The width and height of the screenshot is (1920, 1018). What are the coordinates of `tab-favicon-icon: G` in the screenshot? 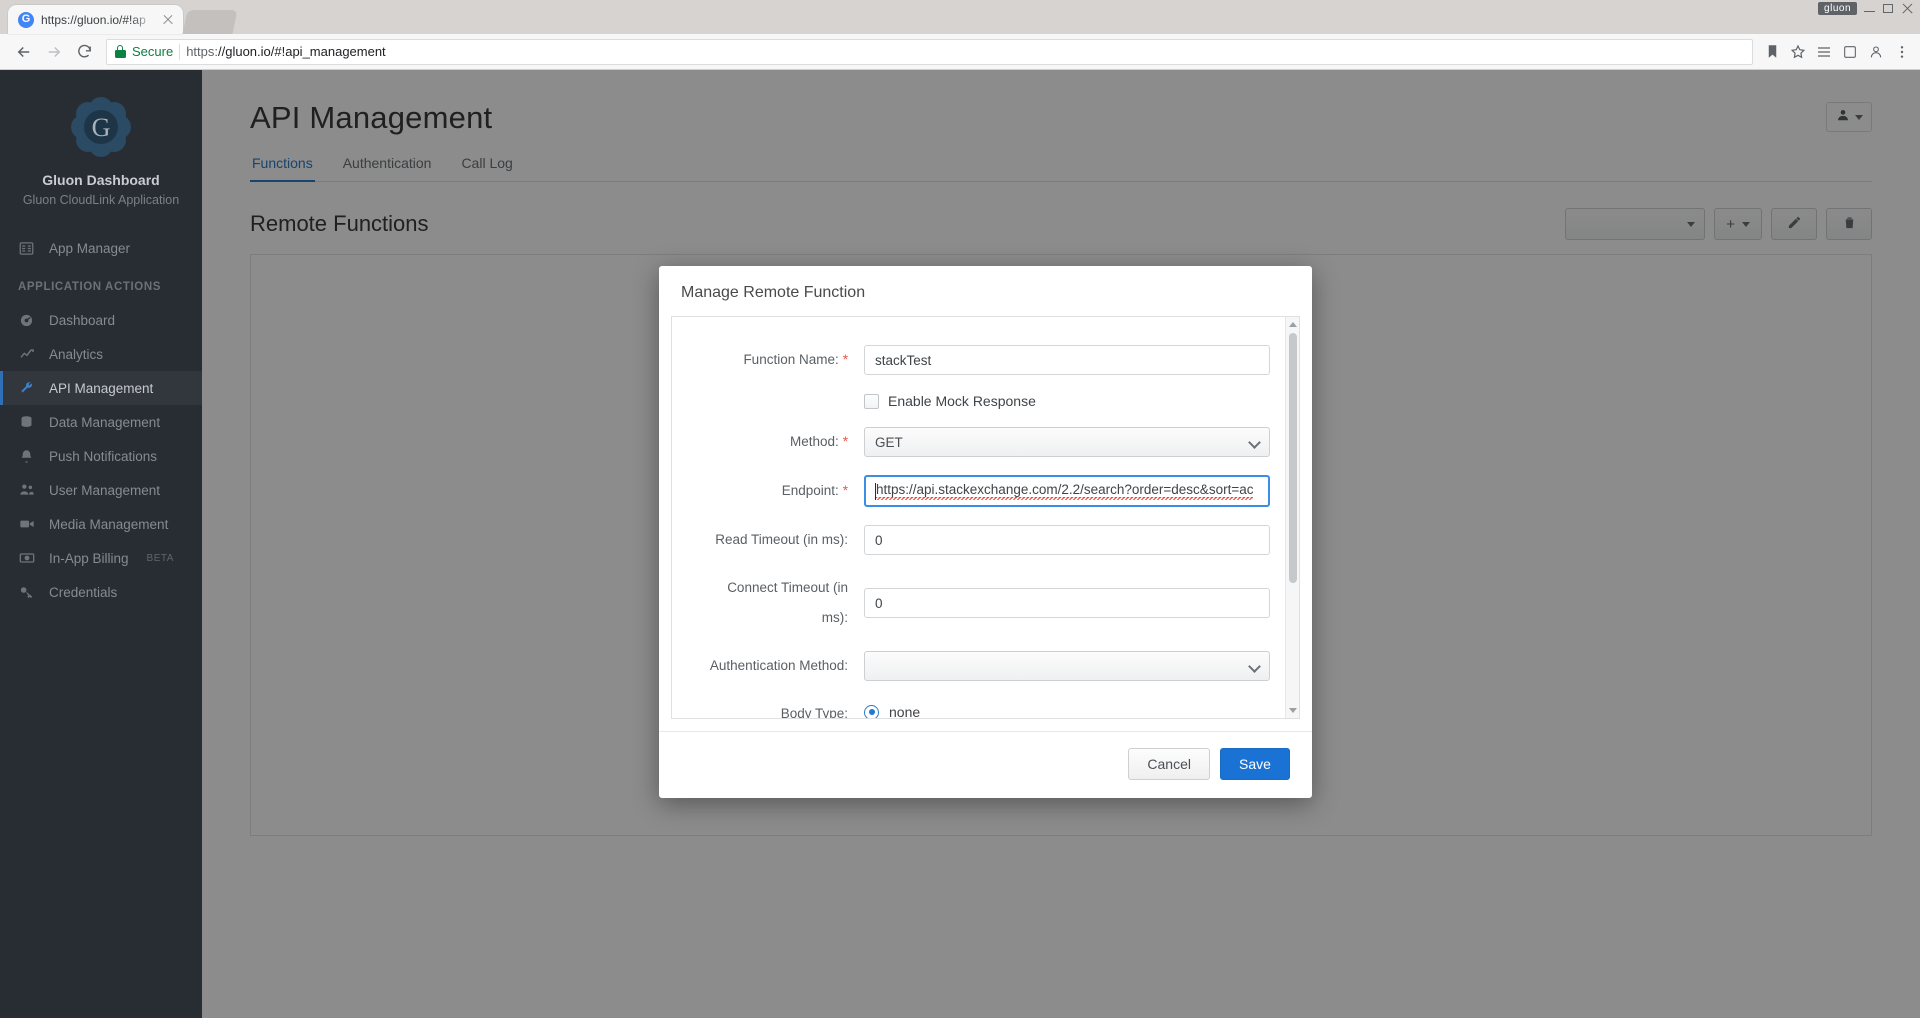 It's located at (26, 19).